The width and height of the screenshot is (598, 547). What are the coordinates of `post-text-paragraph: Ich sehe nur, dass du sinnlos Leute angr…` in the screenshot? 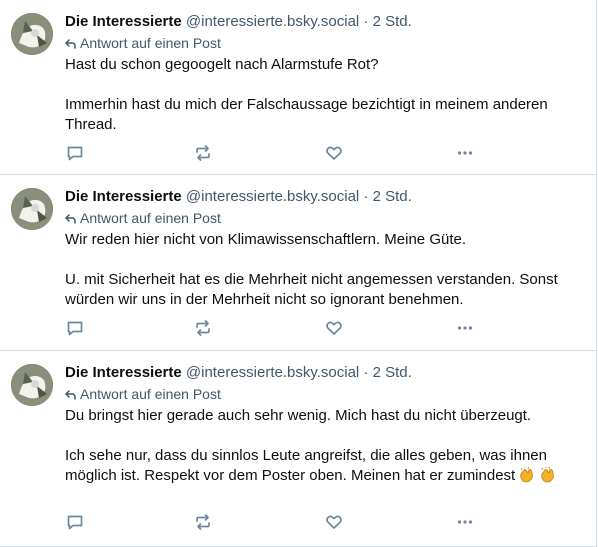 It's located at (325, 466).